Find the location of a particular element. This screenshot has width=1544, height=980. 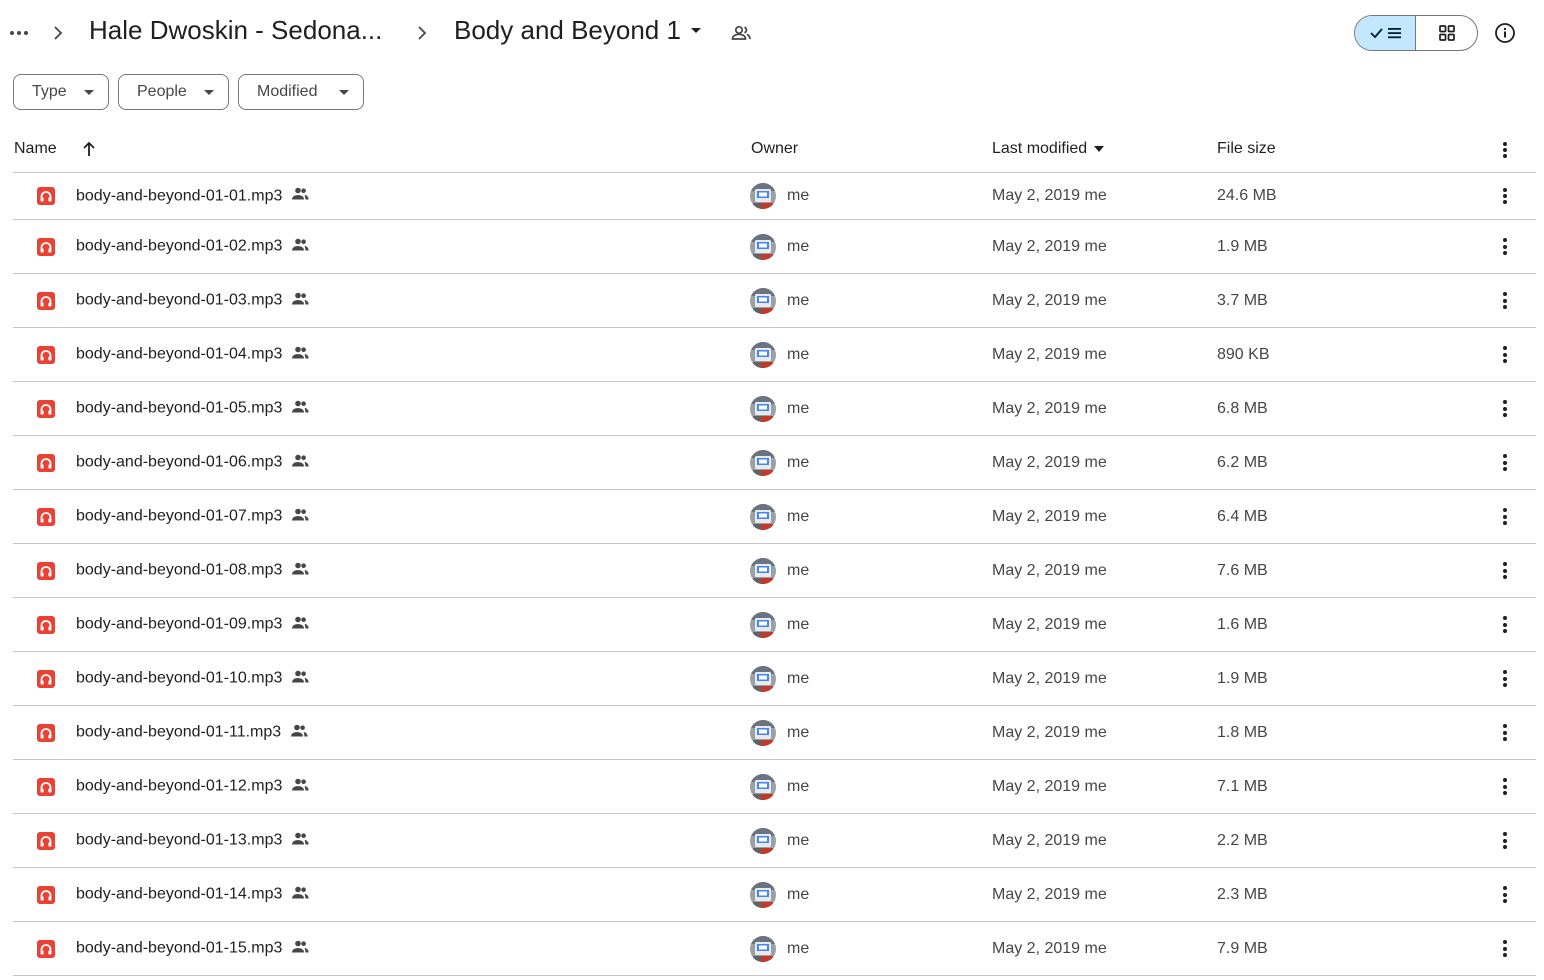

file-name-cell: body-and-beyond-01-11.mp3 is located at coordinates (192, 732).